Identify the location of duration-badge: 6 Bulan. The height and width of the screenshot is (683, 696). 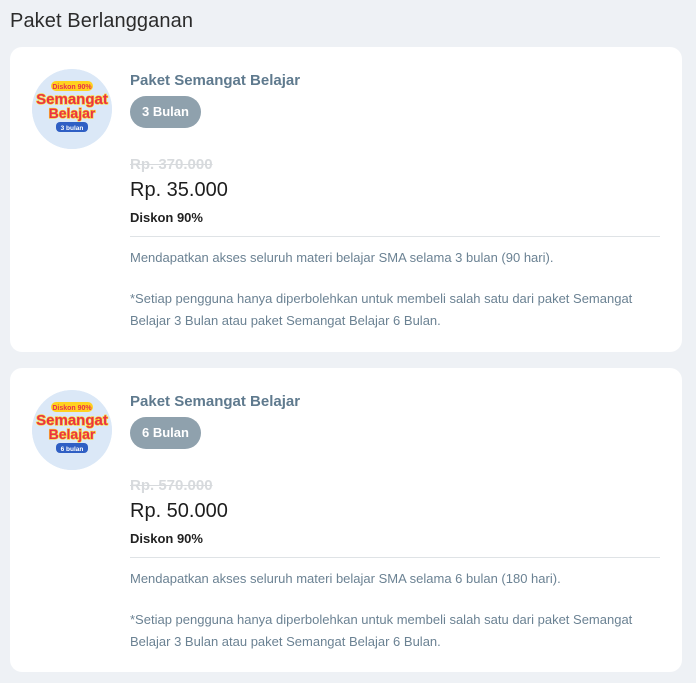
(165, 433).